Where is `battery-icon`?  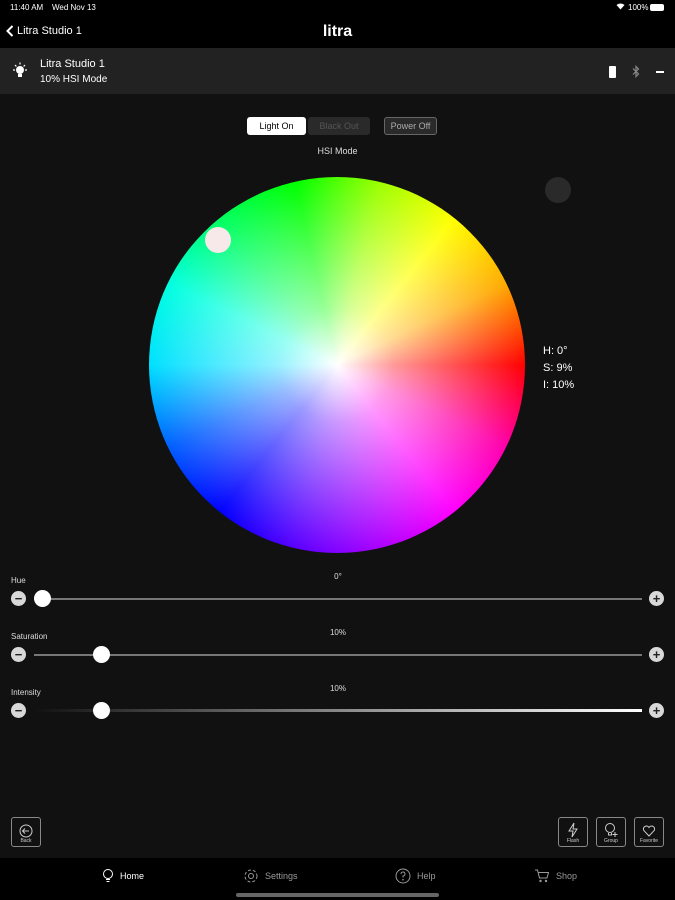
battery-icon is located at coordinates (657, 7).